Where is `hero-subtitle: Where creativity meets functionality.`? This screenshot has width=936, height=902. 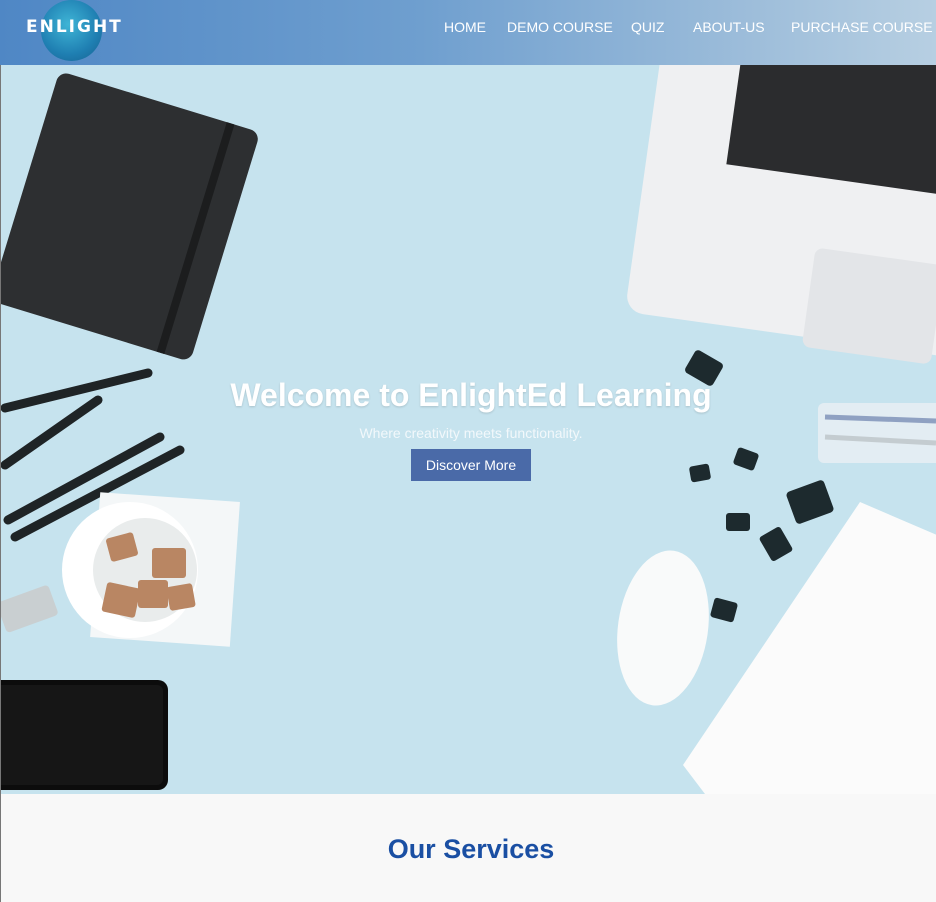 hero-subtitle: Where creativity meets functionality. is located at coordinates (471, 433).